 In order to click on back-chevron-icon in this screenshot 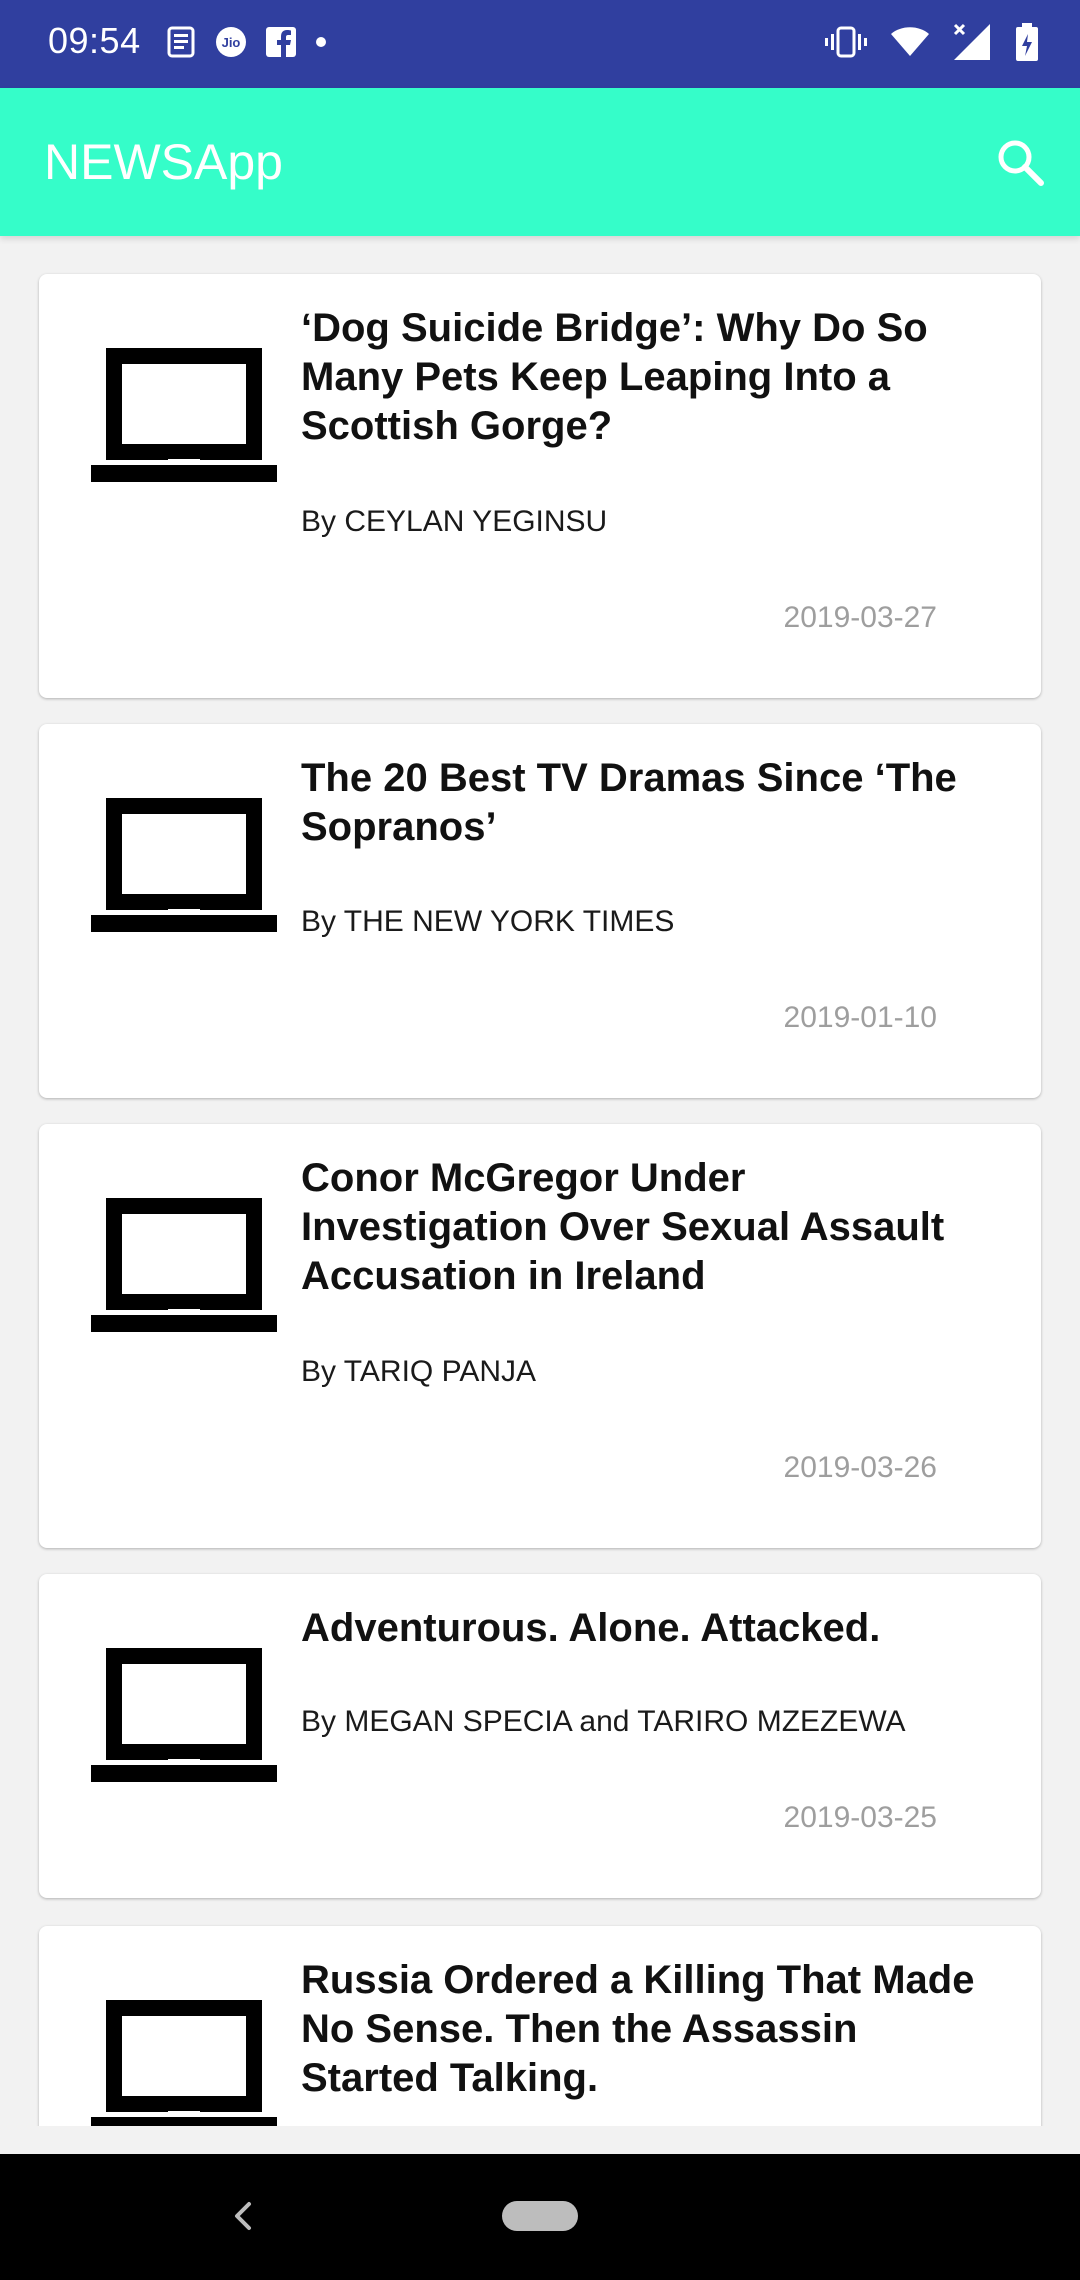, I will do `click(244, 2216)`.